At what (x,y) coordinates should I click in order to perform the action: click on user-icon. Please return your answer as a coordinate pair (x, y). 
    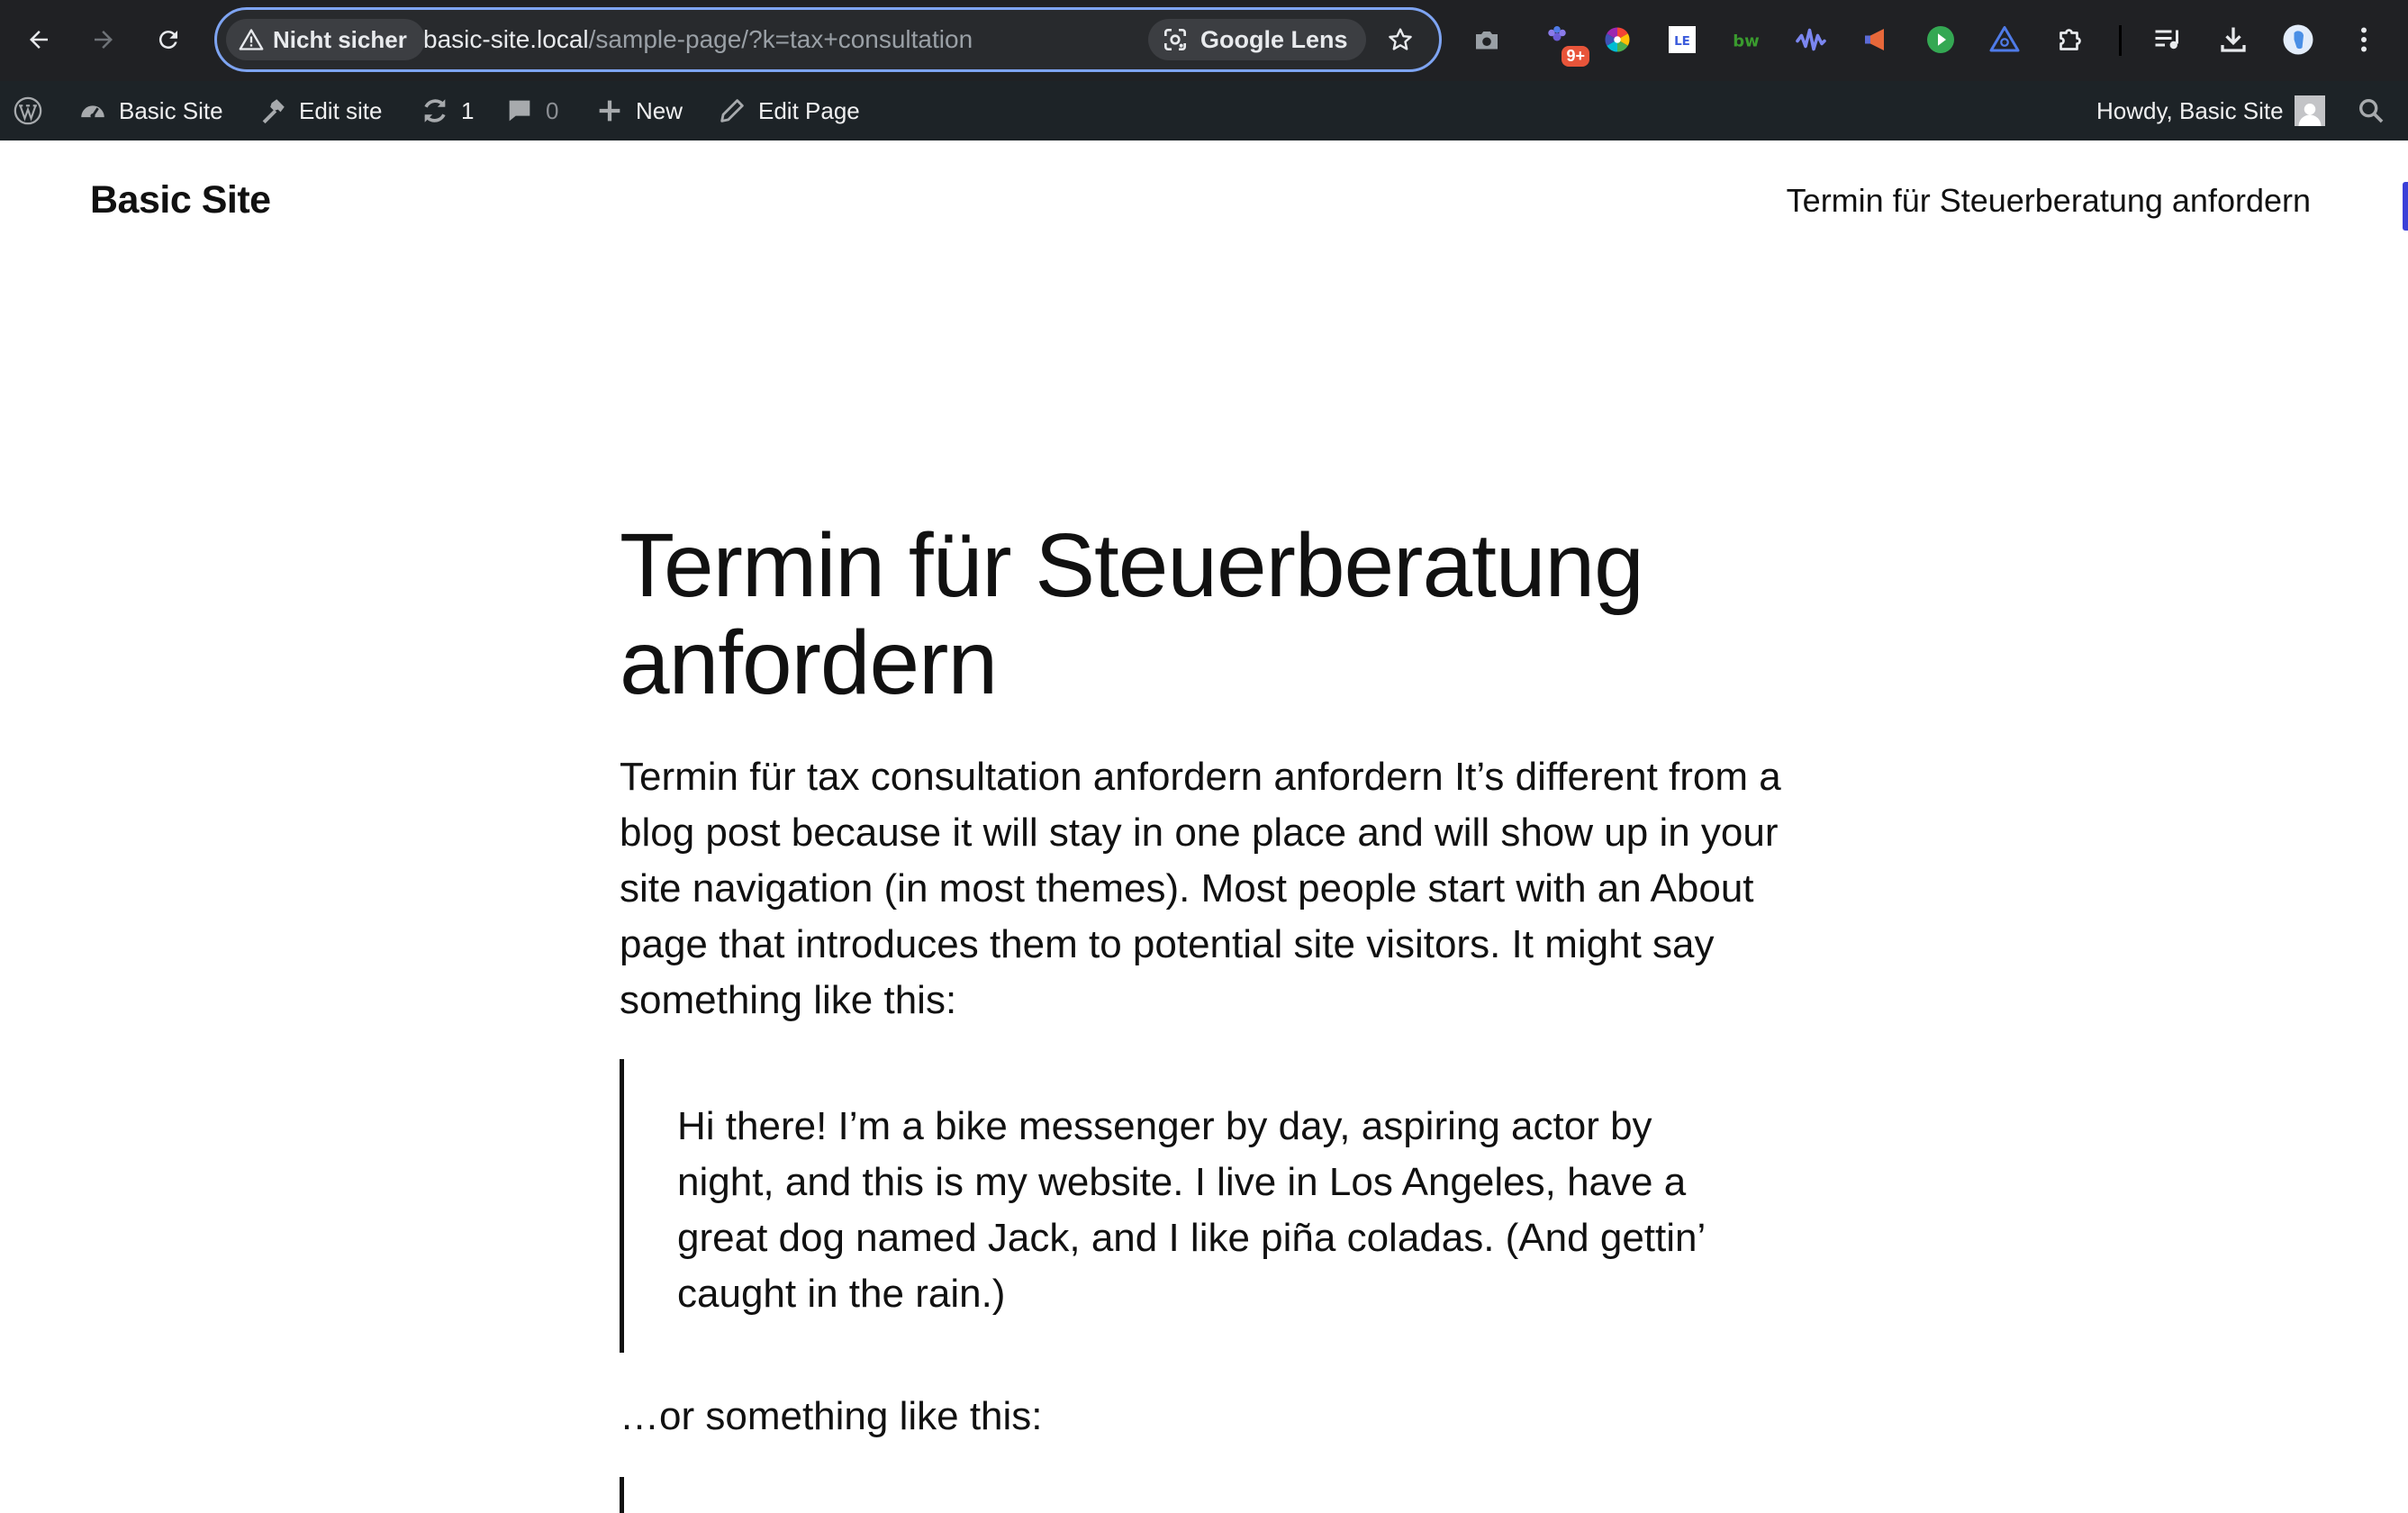
    Looking at the image, I should click on (2310, 115).